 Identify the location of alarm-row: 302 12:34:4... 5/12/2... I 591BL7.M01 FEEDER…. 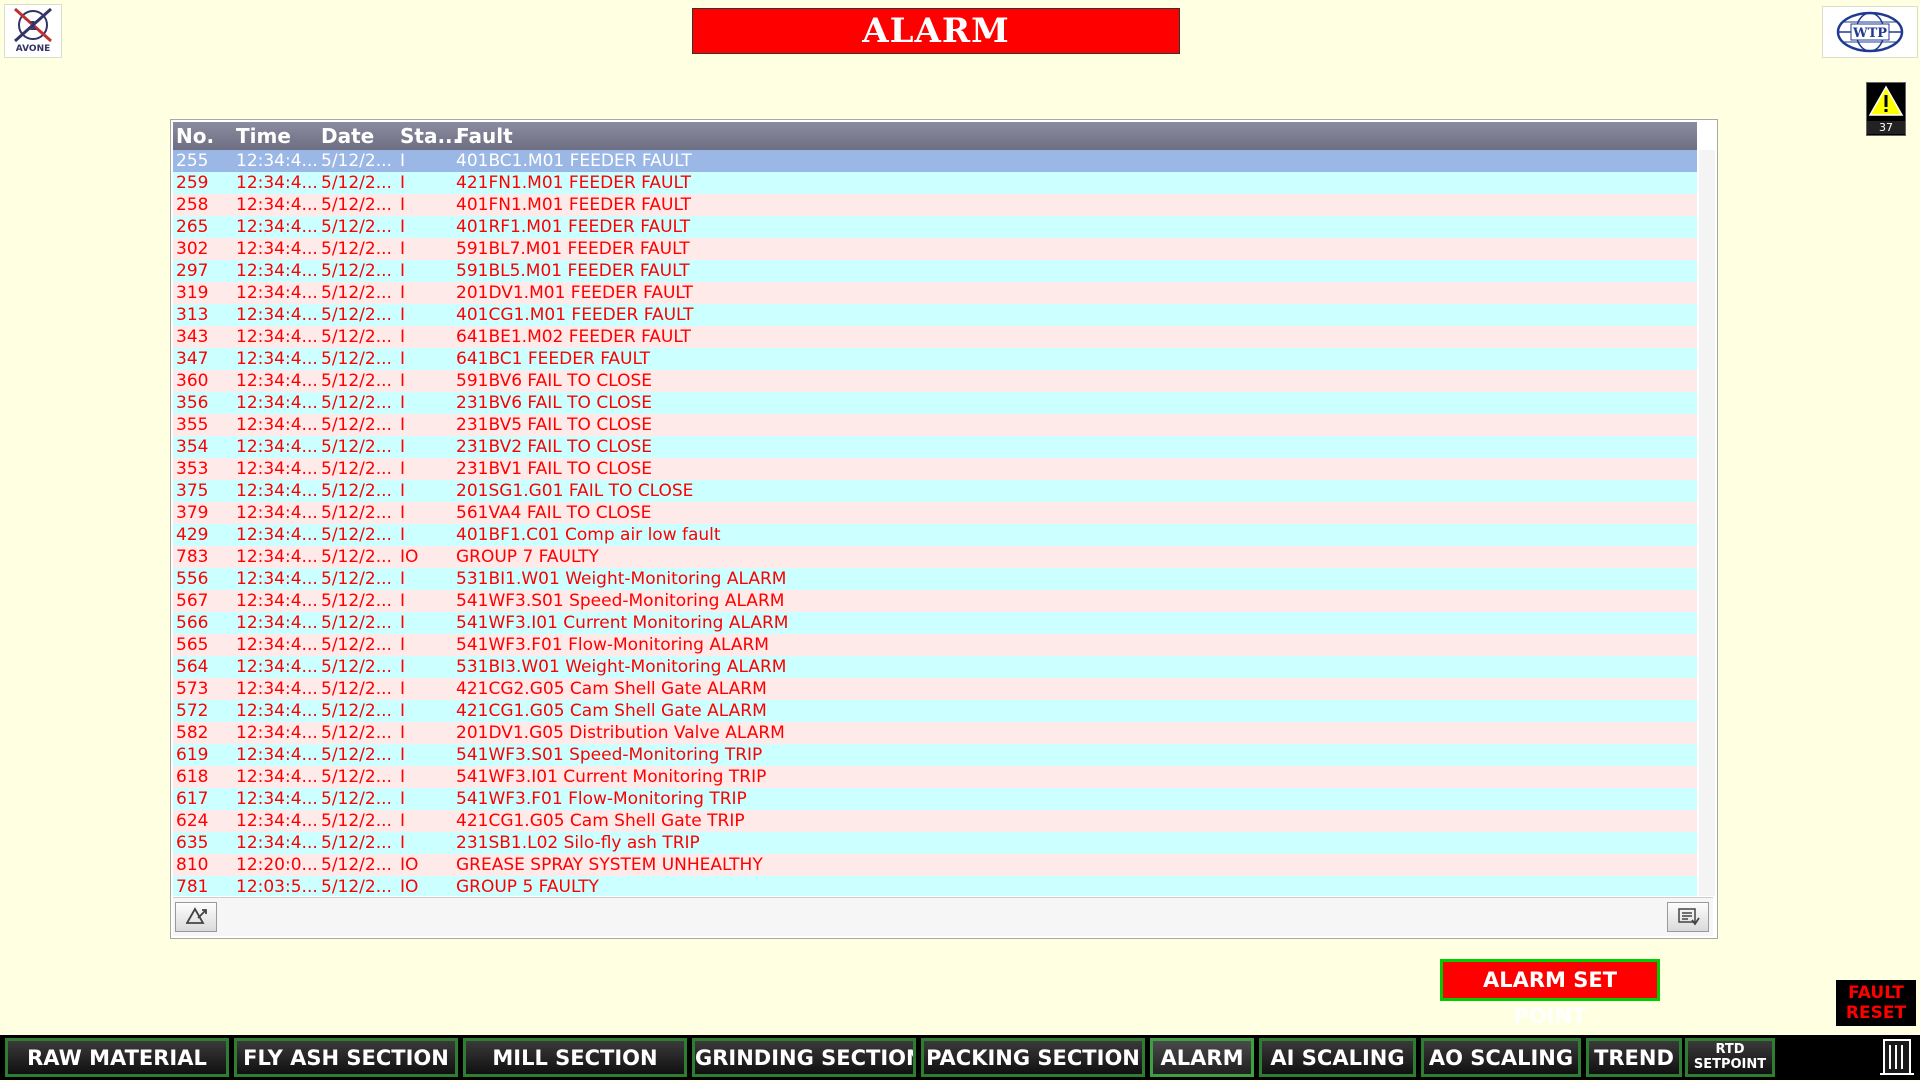
(935, 249).